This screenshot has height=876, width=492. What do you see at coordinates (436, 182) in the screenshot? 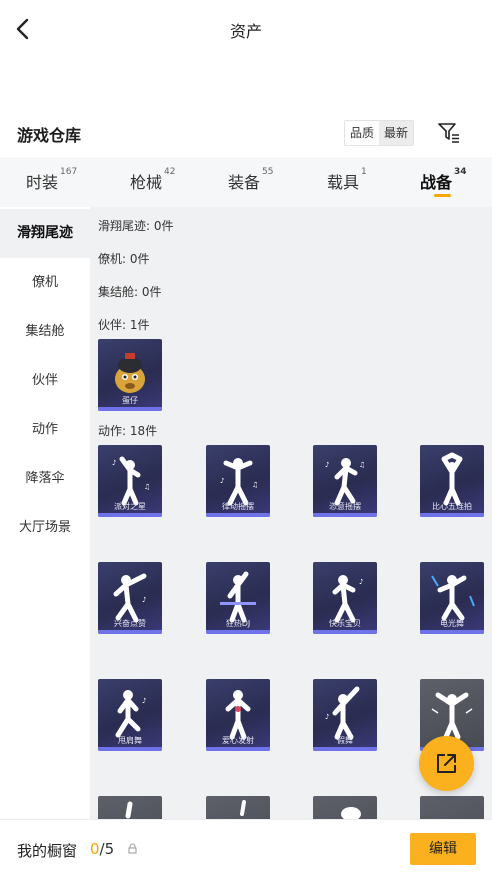
I see `tab-label: 战备` at bounding box center [436, 182].